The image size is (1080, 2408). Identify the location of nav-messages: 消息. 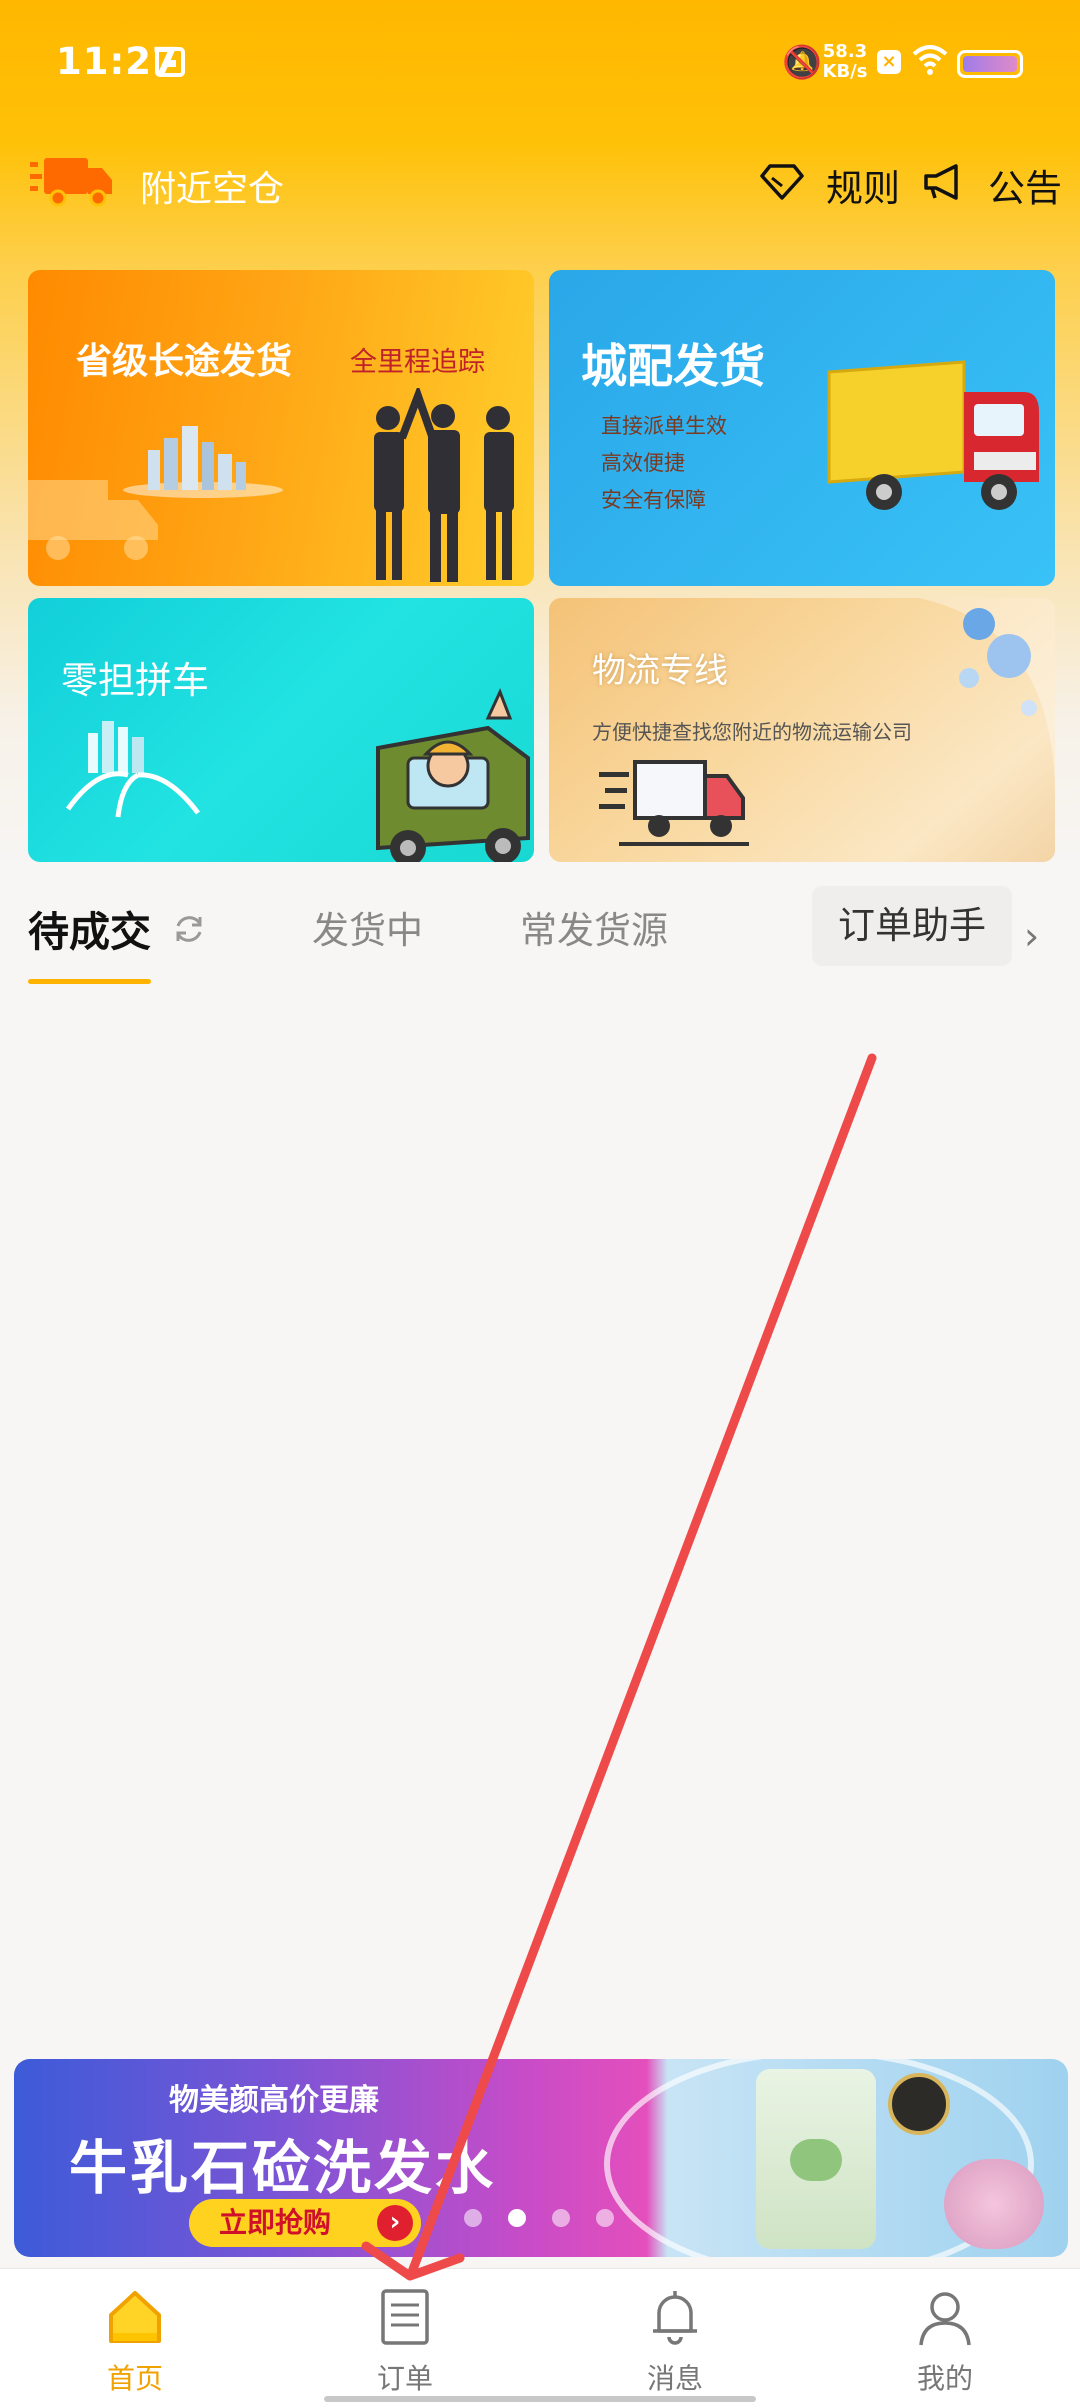
(675, 2338).